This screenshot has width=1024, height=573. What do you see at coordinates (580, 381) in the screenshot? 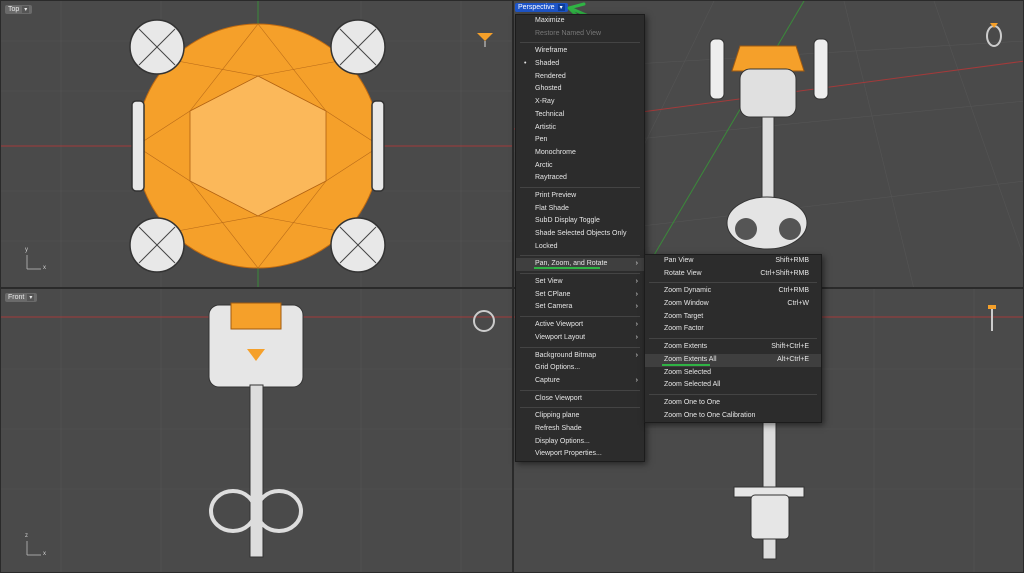
I see `menu-item-capture: Capture ›` at bounding box center [580, 381].